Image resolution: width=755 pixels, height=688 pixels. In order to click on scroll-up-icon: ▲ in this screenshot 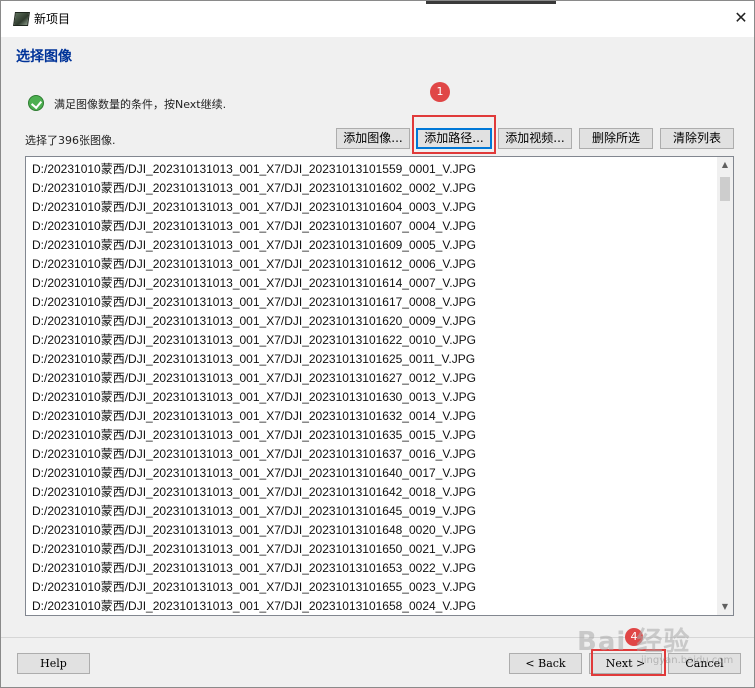, I will do `click(725, 165)`.